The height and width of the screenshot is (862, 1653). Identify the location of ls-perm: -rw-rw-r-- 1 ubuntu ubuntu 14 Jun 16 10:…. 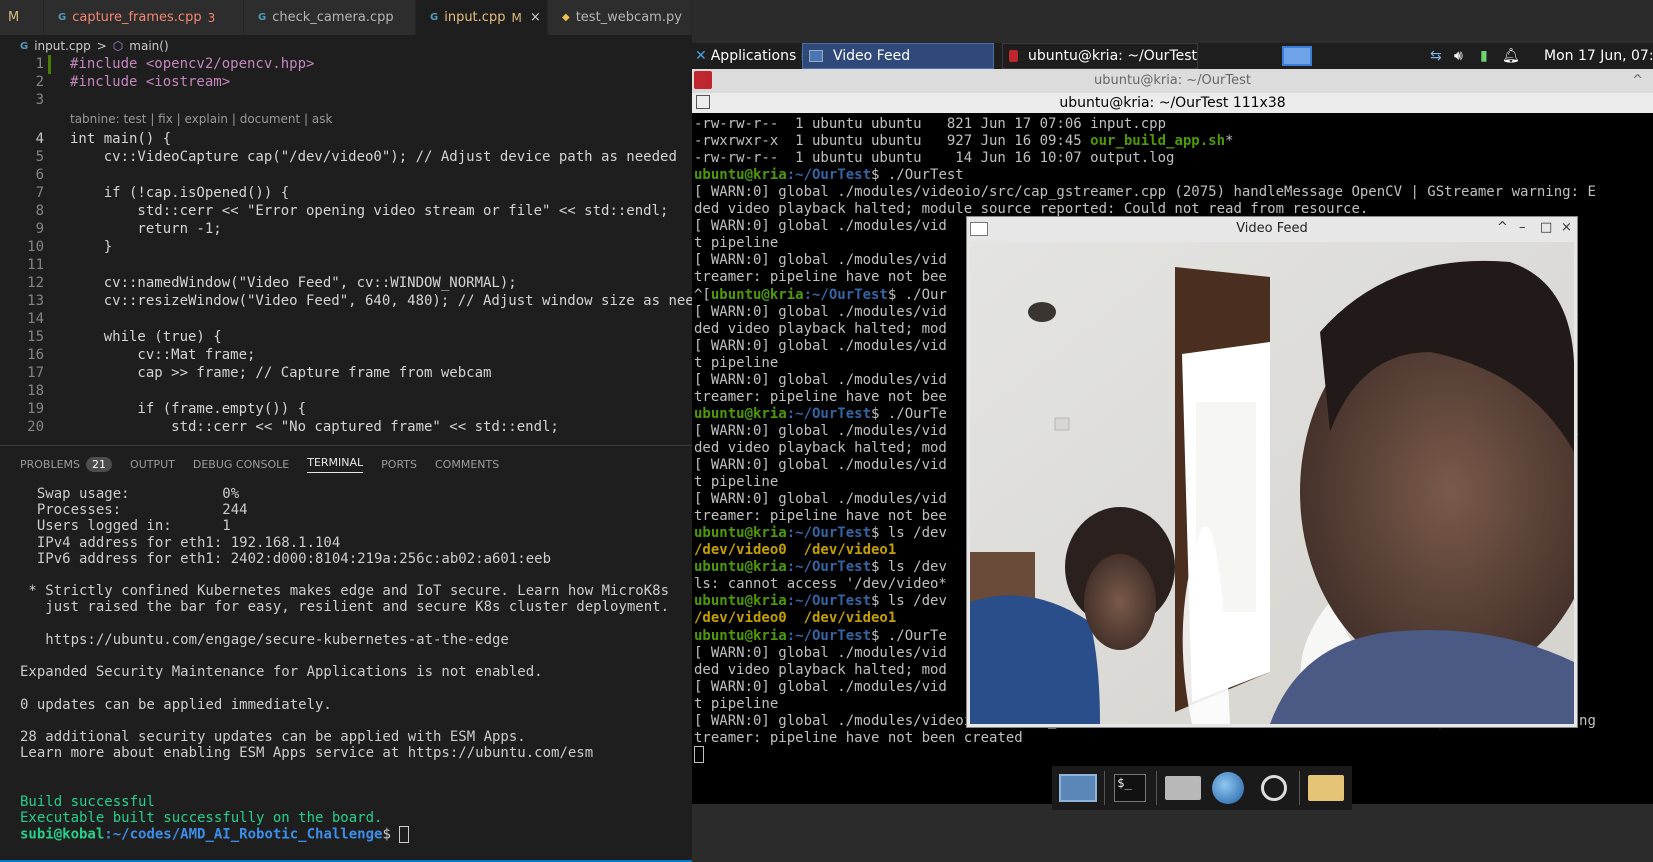
(892, 158).